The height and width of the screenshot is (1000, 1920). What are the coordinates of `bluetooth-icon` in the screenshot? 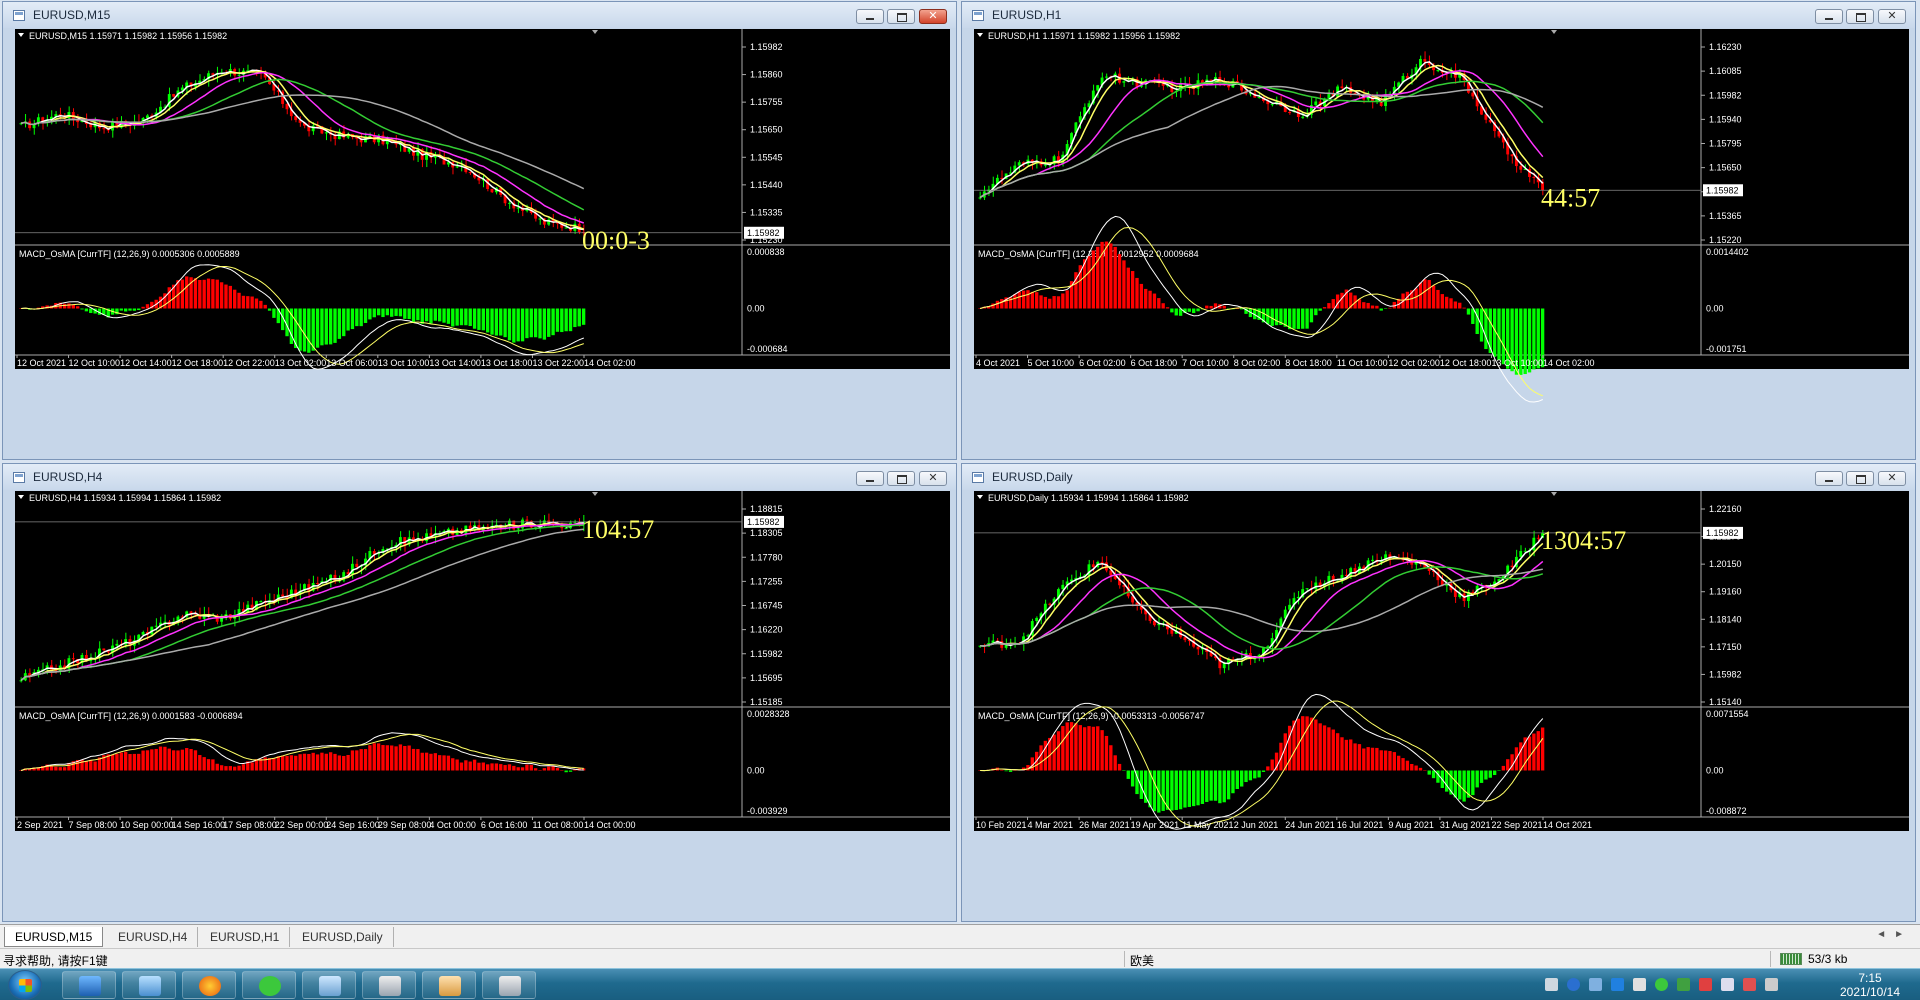 It's located at (1617, 984).